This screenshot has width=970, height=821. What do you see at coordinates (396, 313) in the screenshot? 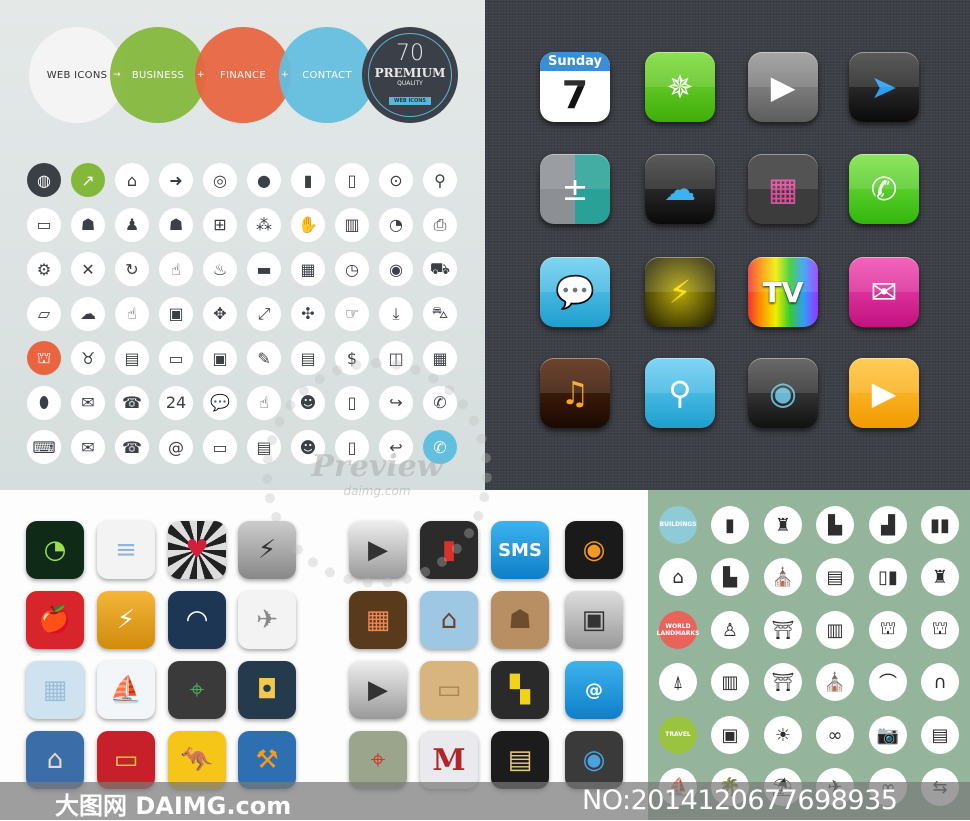
I see `download-icon: ⤓` at bounding box center [396, 313].